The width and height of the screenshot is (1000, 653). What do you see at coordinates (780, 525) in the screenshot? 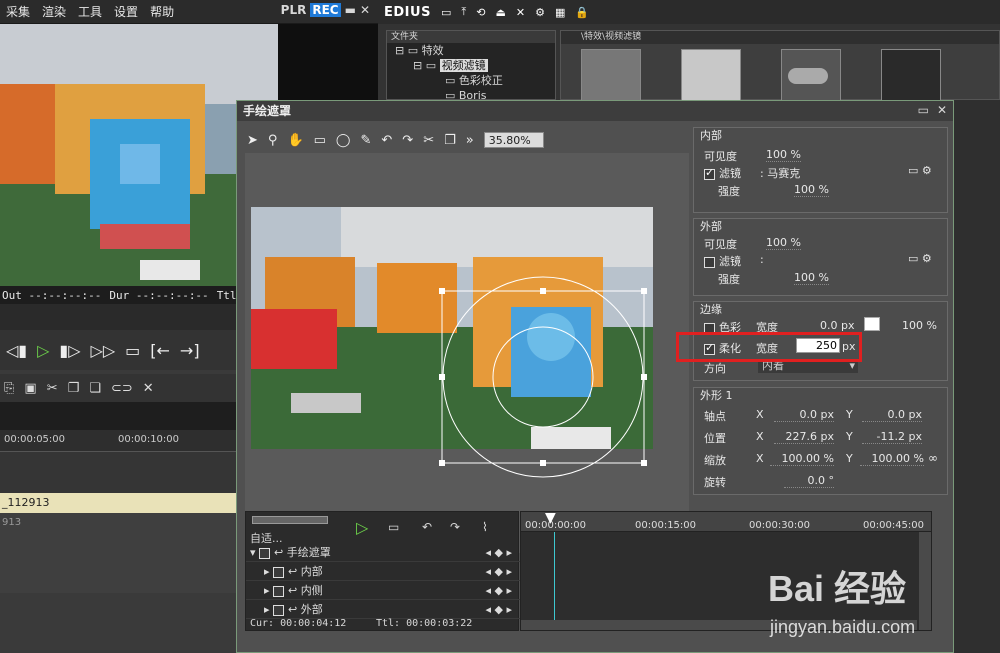
I see `kf-tick-3: 00:00:30:00` at bounding box center [780, 525].